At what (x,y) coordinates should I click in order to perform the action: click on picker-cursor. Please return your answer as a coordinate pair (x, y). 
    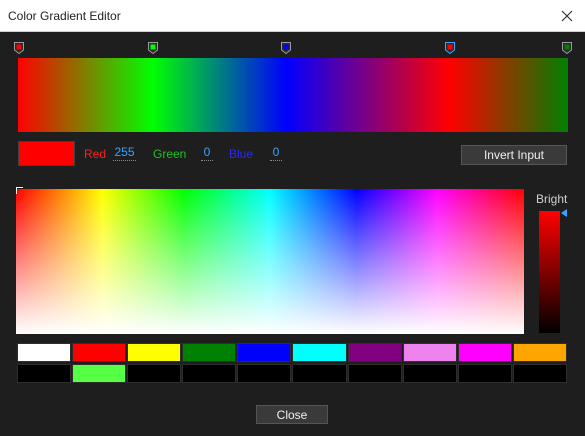
    Looking at the image, I should click on (19, 190).